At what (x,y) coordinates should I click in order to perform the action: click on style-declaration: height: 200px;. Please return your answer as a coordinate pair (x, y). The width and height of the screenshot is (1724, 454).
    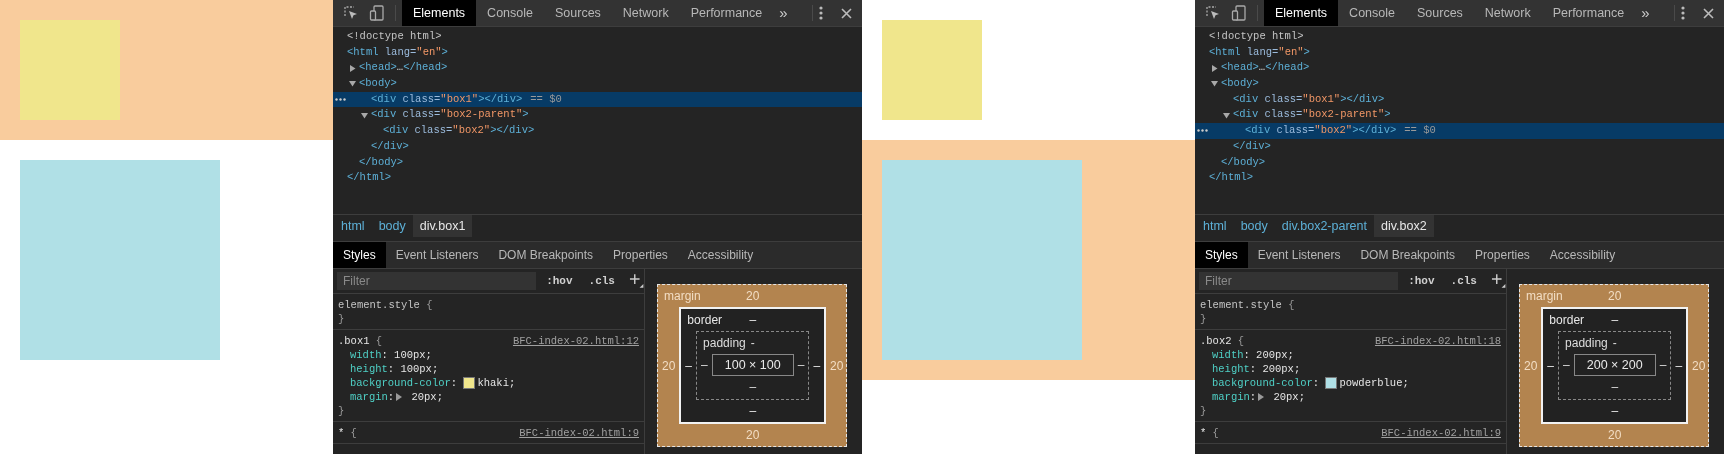
    Looking at the image, I should click on (1256, 369).